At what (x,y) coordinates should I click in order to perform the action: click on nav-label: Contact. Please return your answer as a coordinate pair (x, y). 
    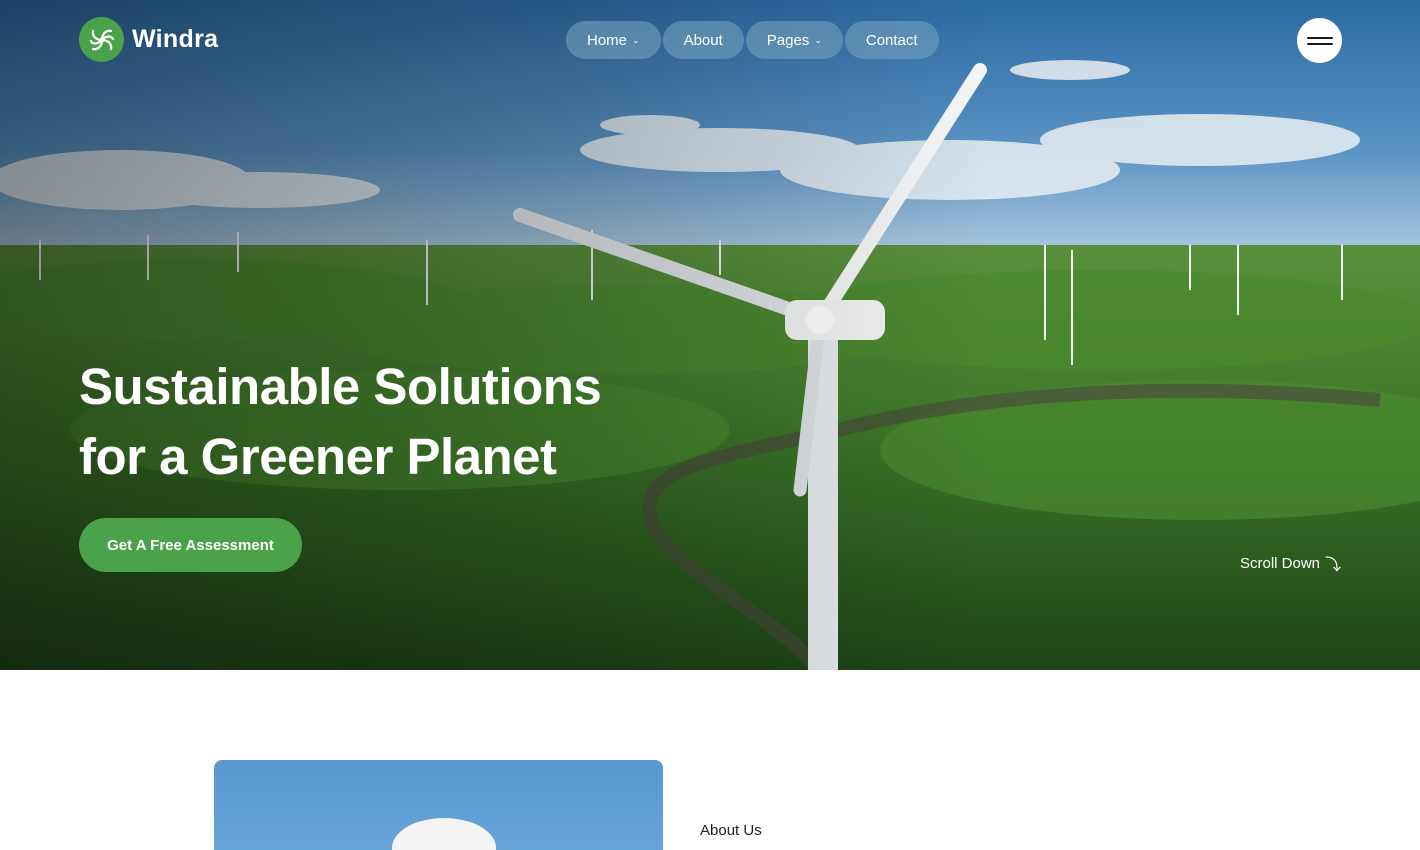
    Looking at the image, I should click on (891, 40).